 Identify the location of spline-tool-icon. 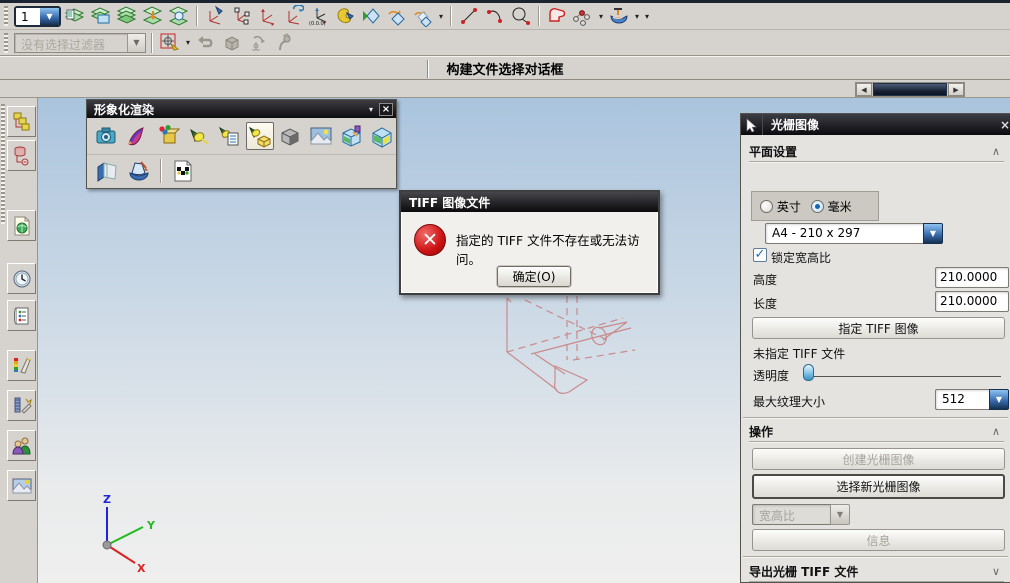
(583, 16).